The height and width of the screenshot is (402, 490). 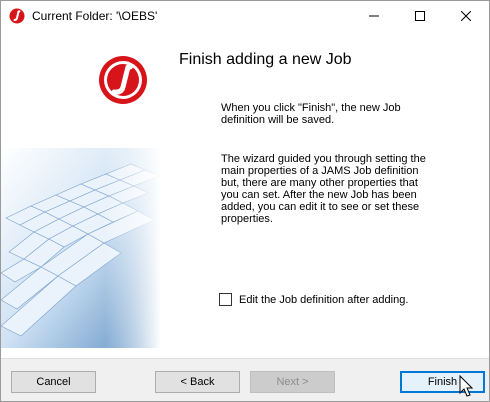 I want to click on cancel-button: Cancel, so click(x=53, y=382).